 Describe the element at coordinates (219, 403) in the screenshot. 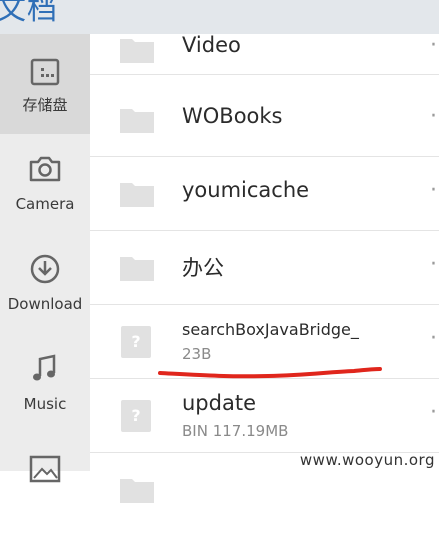

I see `file-name: update` at that location.